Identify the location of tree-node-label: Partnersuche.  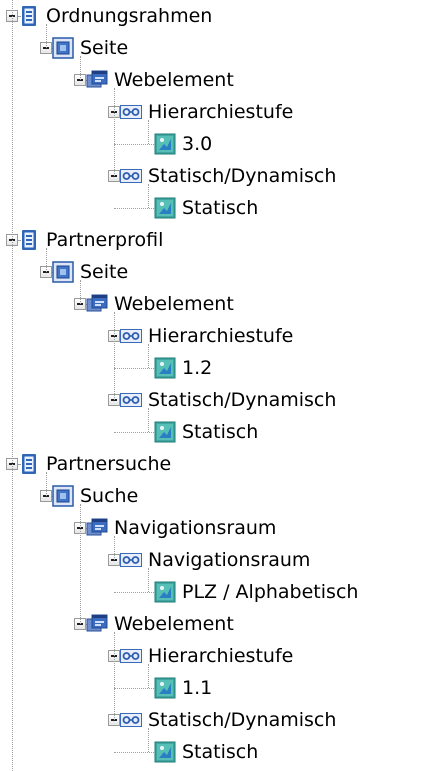
(108, 464).